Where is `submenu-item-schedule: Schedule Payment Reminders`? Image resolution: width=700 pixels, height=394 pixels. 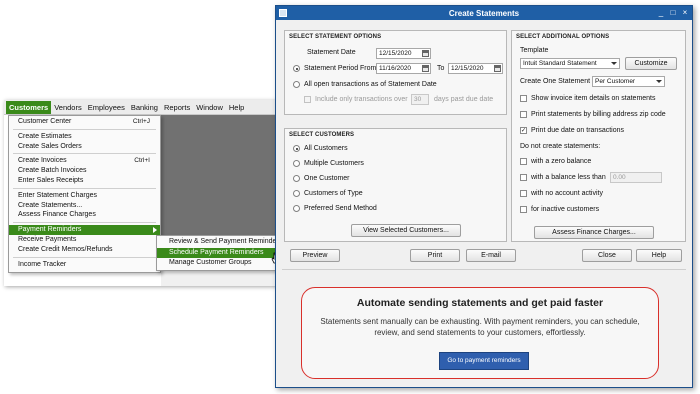 submenu-item-schedule: Schedule Payment Reminders is located at coordinates (219, 252).